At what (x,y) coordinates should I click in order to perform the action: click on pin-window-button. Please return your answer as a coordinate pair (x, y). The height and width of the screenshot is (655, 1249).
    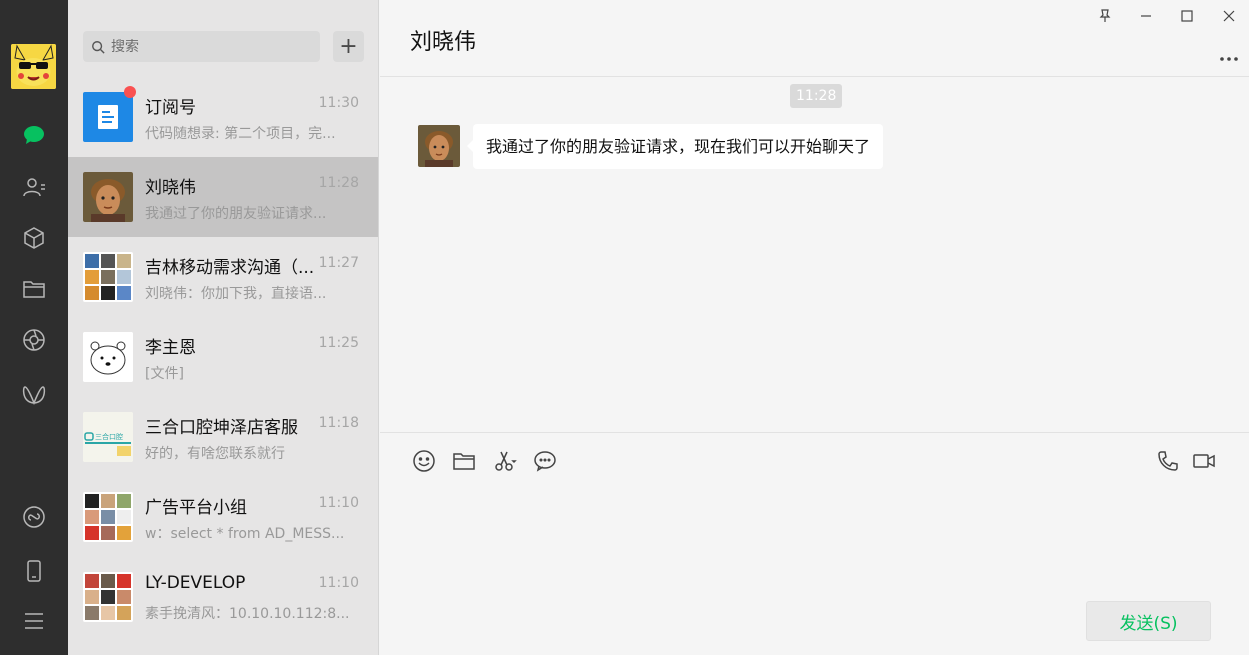
    Looking at the image, I should click on (1105, 16).